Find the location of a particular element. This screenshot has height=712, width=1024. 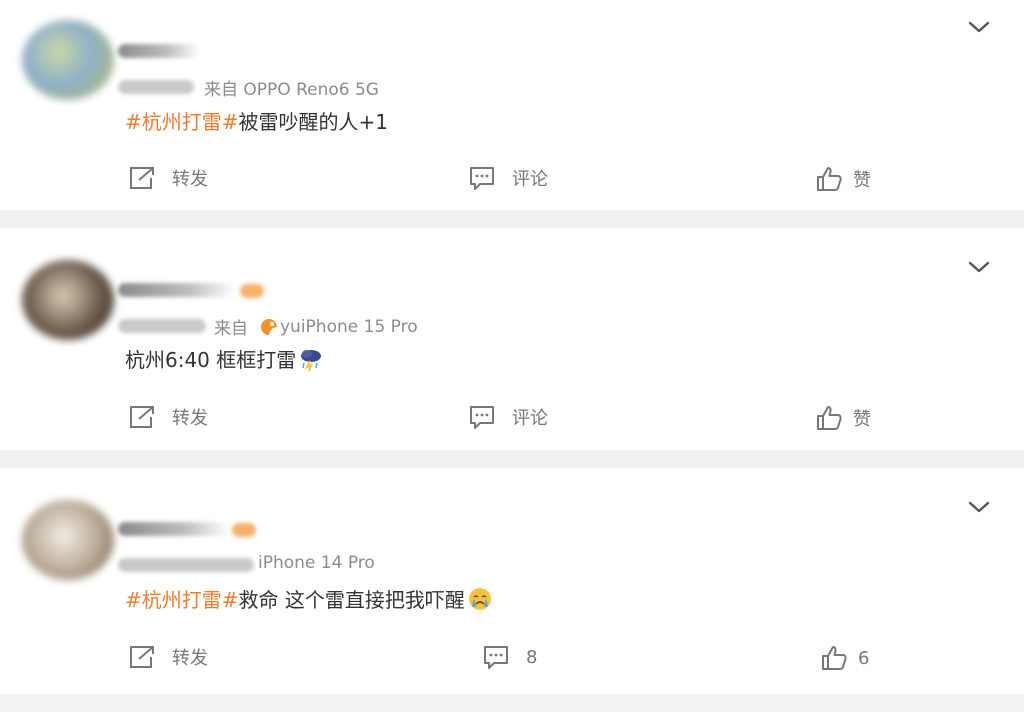

source-label: 来自 is located at coordinates (231, 329).